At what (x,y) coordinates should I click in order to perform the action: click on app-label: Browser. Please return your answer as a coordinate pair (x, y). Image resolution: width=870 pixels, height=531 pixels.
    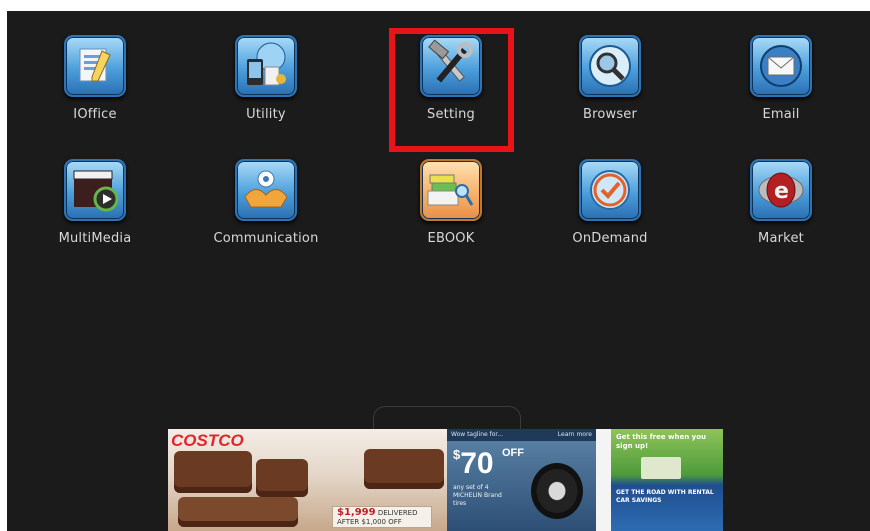
    Looking at the image, I should click on (610, 114).